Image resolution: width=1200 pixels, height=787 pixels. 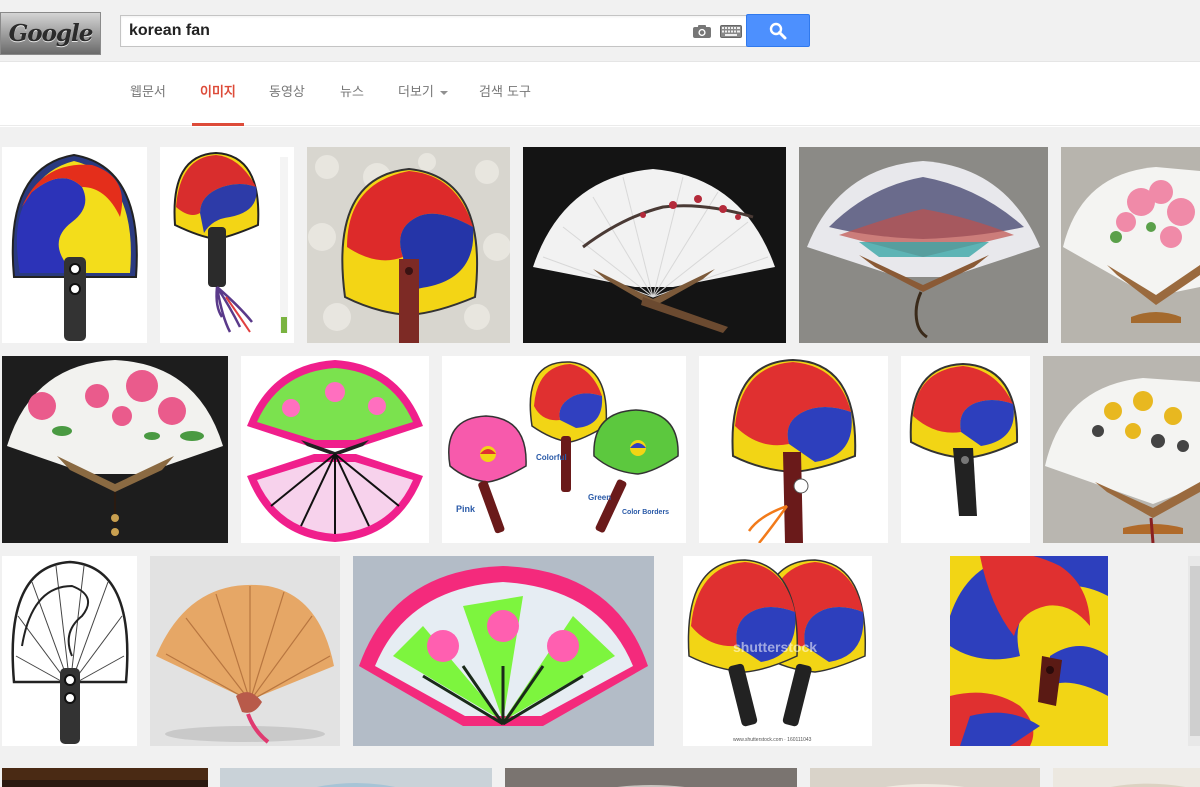 I want to click on taegeuk-fan-small-image, so click(x=965, y=449).